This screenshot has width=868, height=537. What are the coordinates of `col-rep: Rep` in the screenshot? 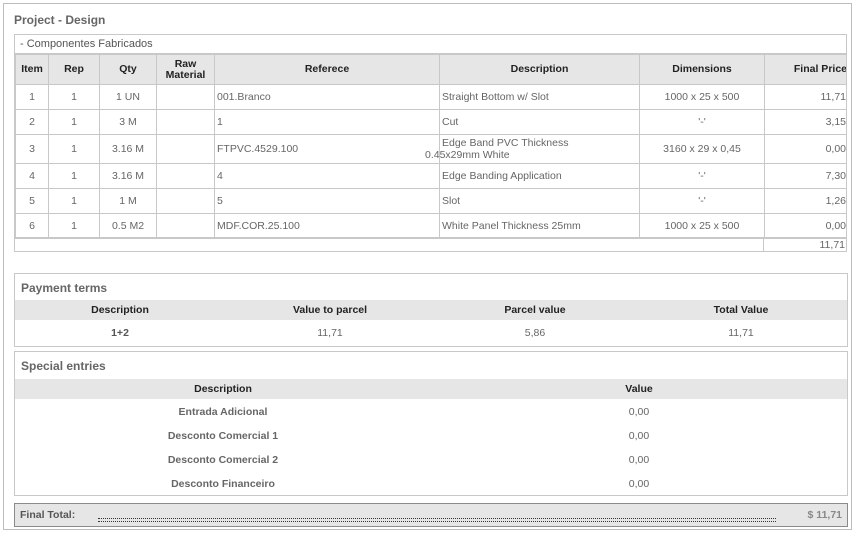 It's located at (74, 69).